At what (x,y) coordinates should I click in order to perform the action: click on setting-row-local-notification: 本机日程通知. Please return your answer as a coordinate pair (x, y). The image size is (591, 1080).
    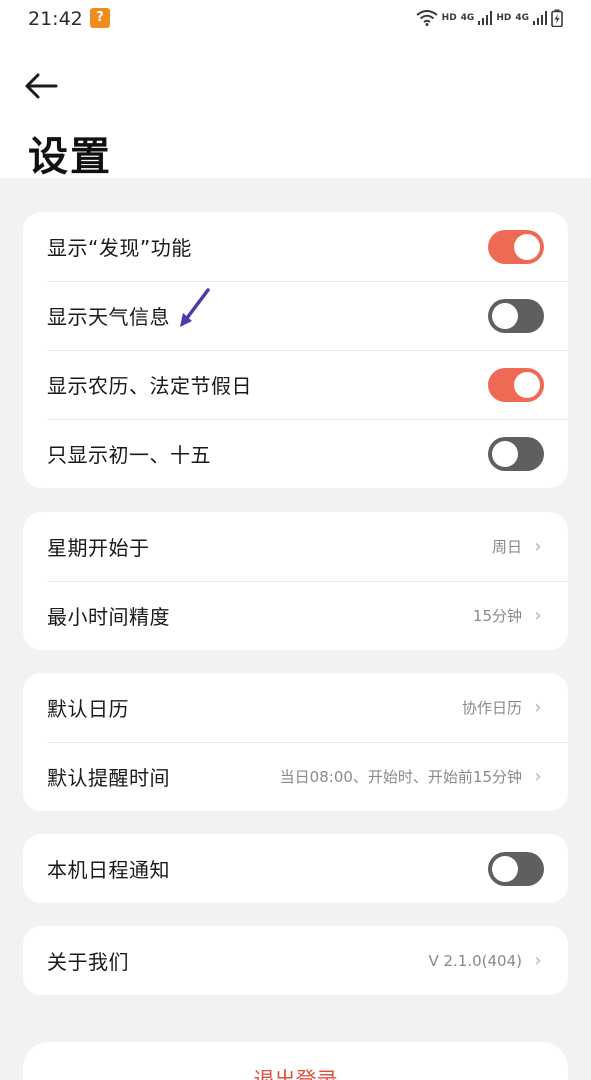
    Looking at the image, I should click on (295, 868).